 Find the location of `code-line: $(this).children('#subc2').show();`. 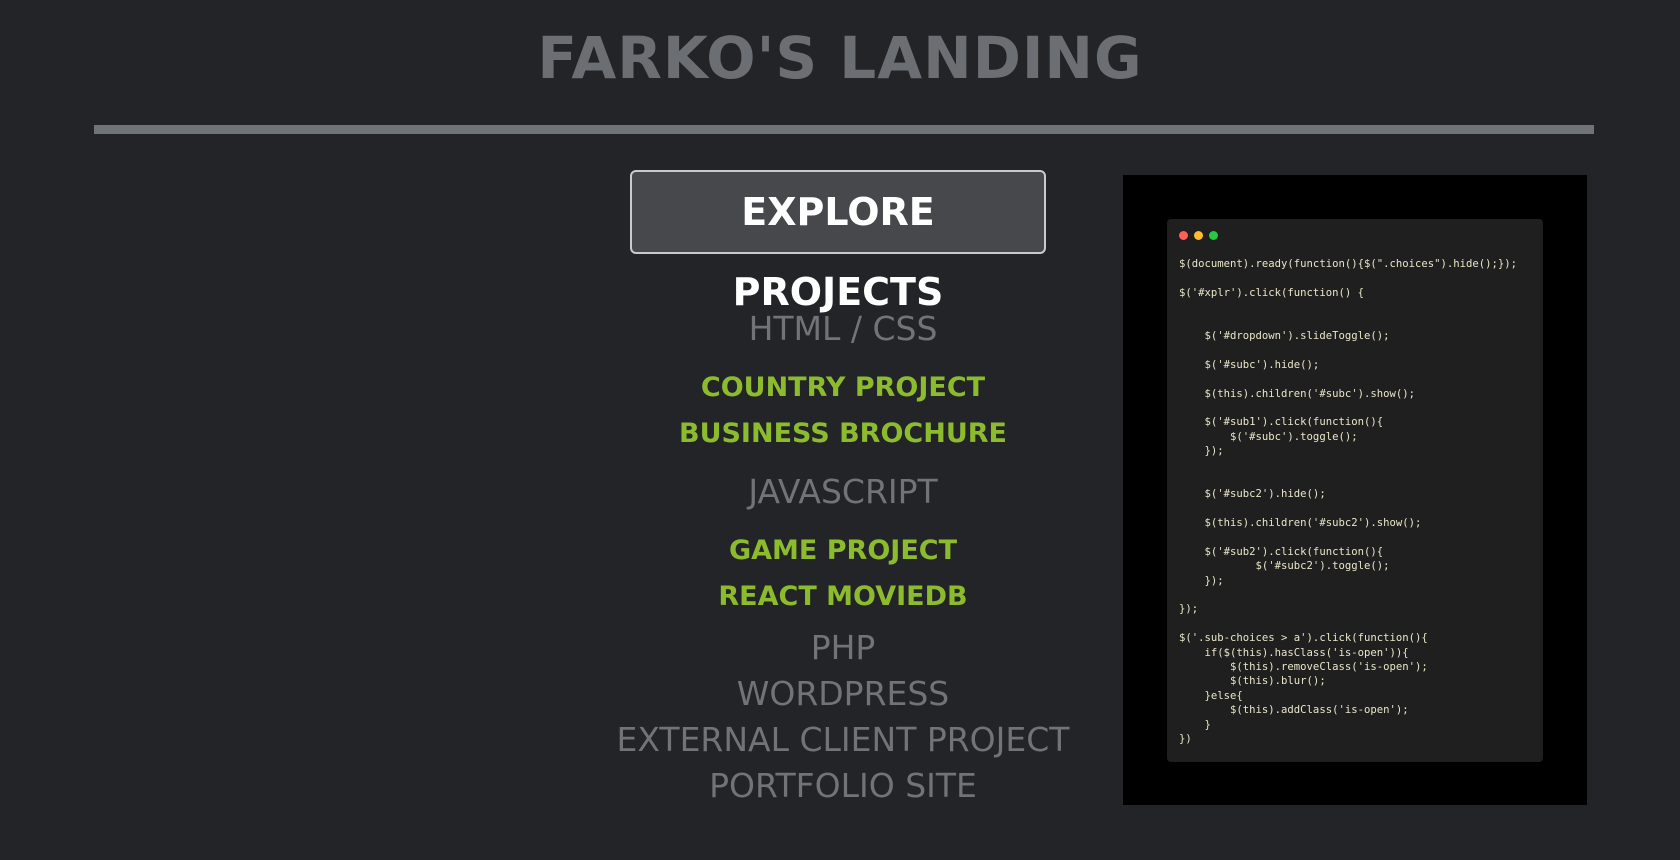

code-line: $(this).children('#subc2').show(); is located at coordinates (1300, 523).